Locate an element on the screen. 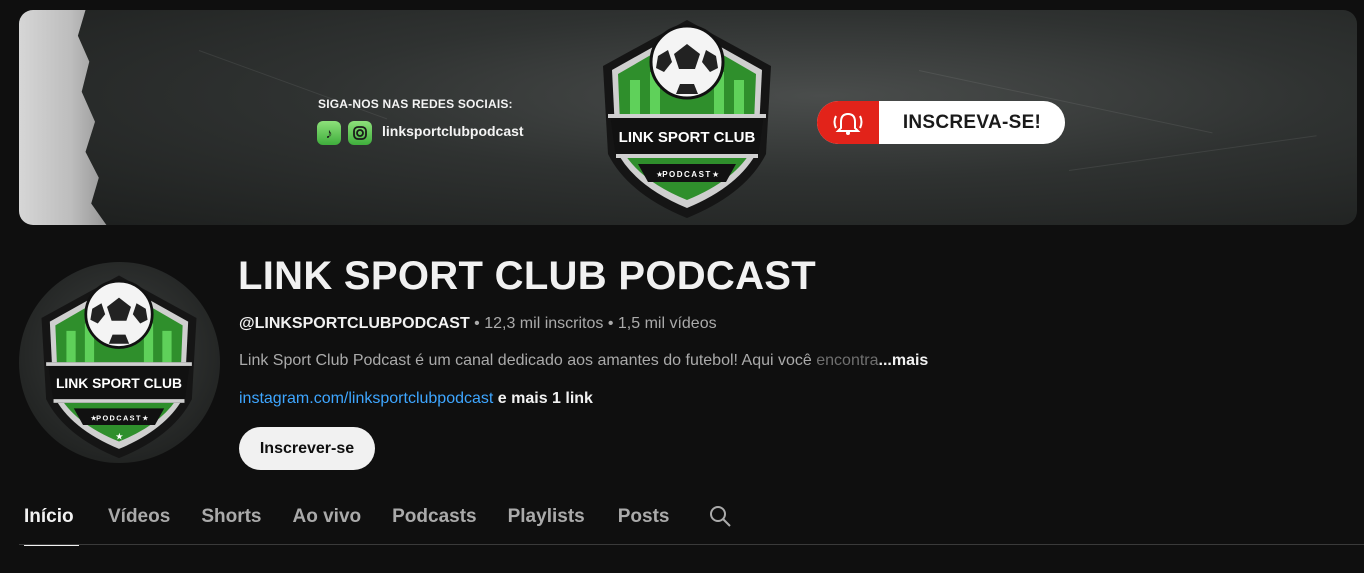 The height and width of the screenshot is (573, 1364). tab-podcasts: Podcasts is located at coordinates (434, 520).